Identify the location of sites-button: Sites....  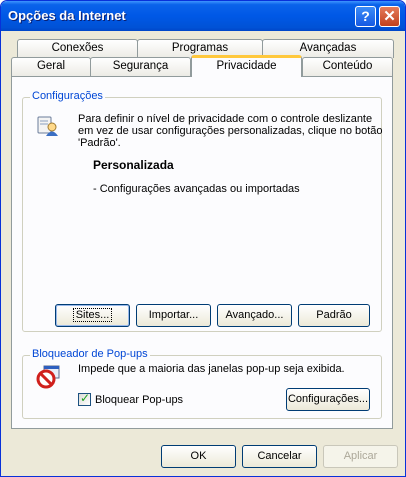
(92, 315).